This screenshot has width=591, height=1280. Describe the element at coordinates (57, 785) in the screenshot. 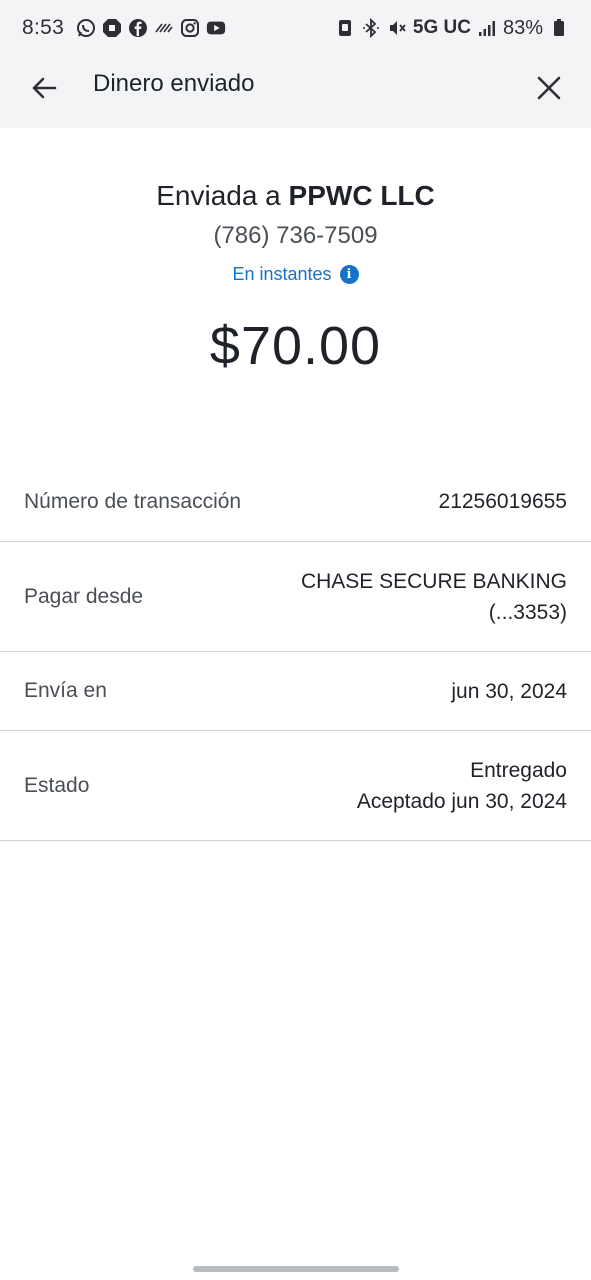

I see `status-label: Estado` at that location.